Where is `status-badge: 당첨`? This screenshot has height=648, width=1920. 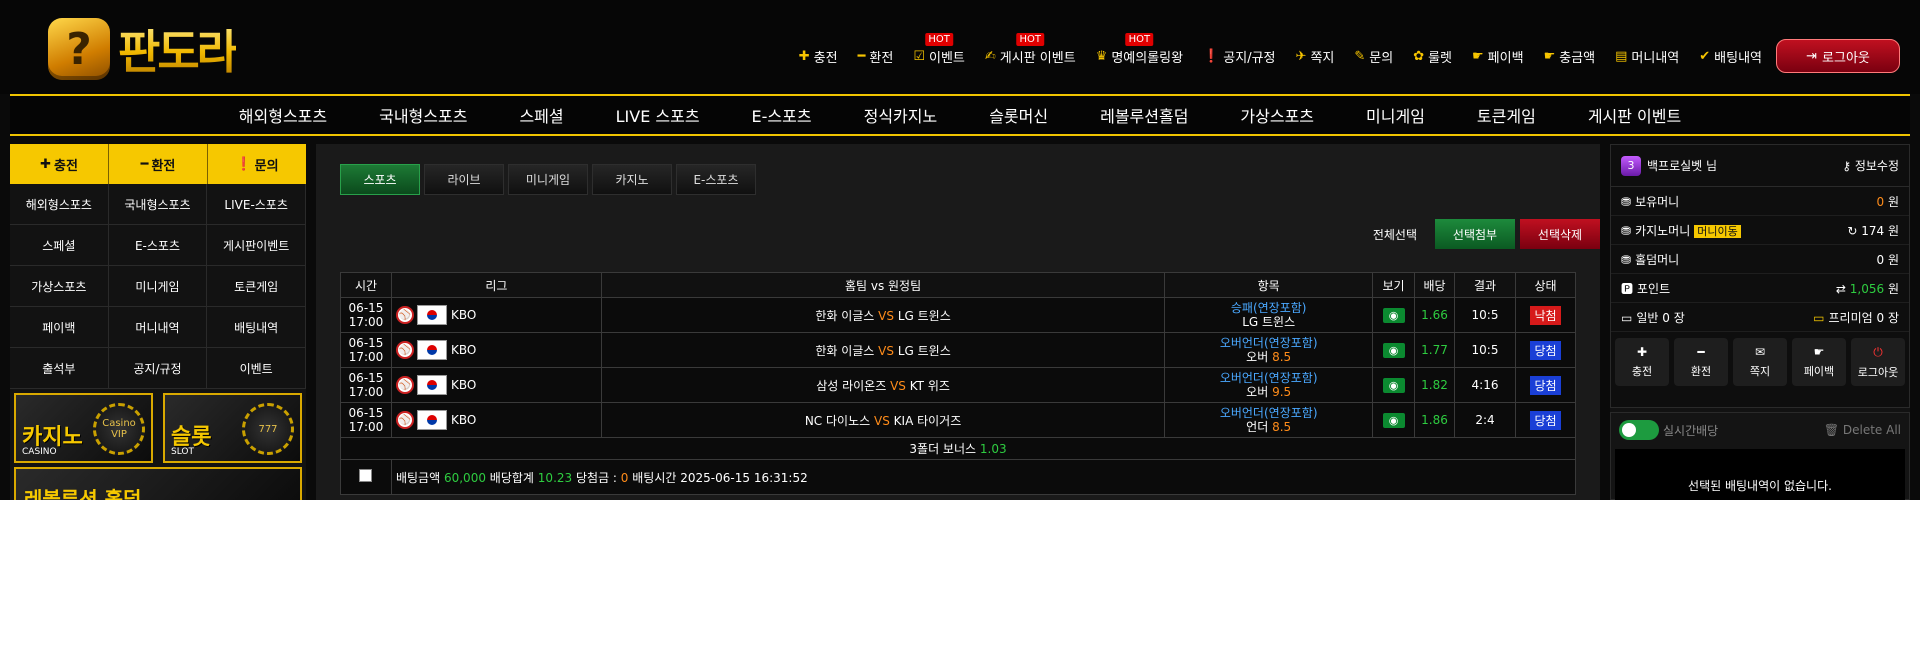 status-badge: 당첨 is located at coordinates (1545, 420).